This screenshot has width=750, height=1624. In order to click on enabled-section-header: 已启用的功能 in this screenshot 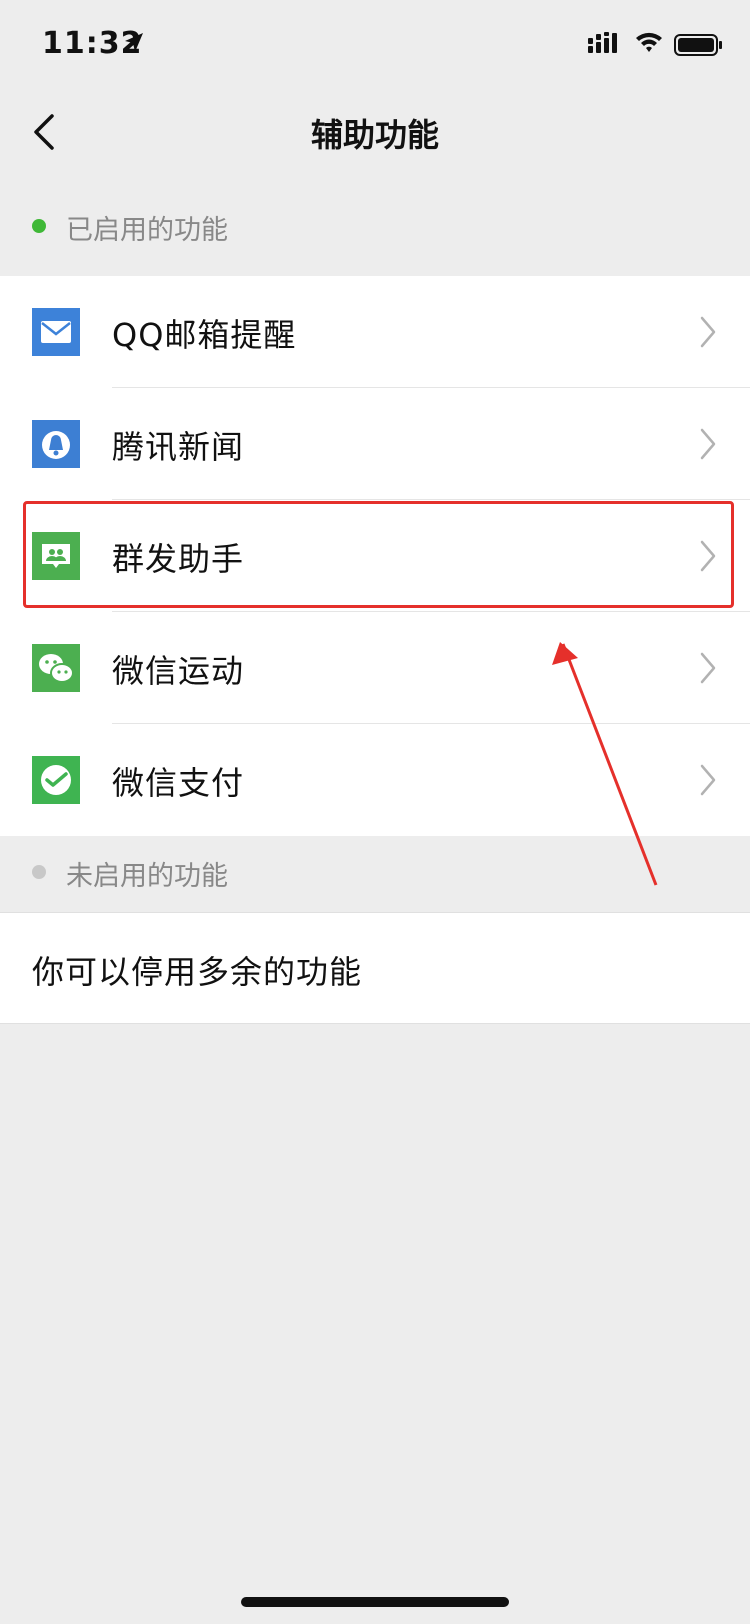, I will do `click(375, 226)`.